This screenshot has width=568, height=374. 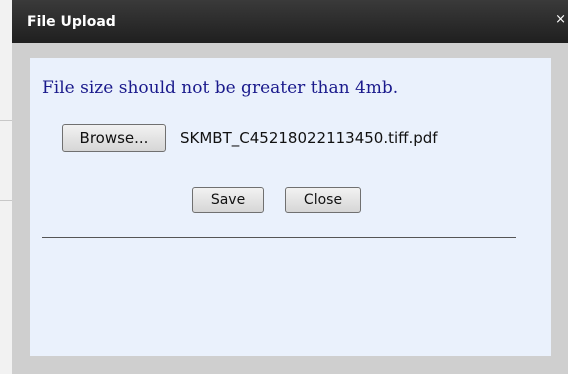 What do you see at coordinates (290, 21) in the screenshot?
I see `dialog-titlebar: File Upload ×` at bounding box center [290, 21].